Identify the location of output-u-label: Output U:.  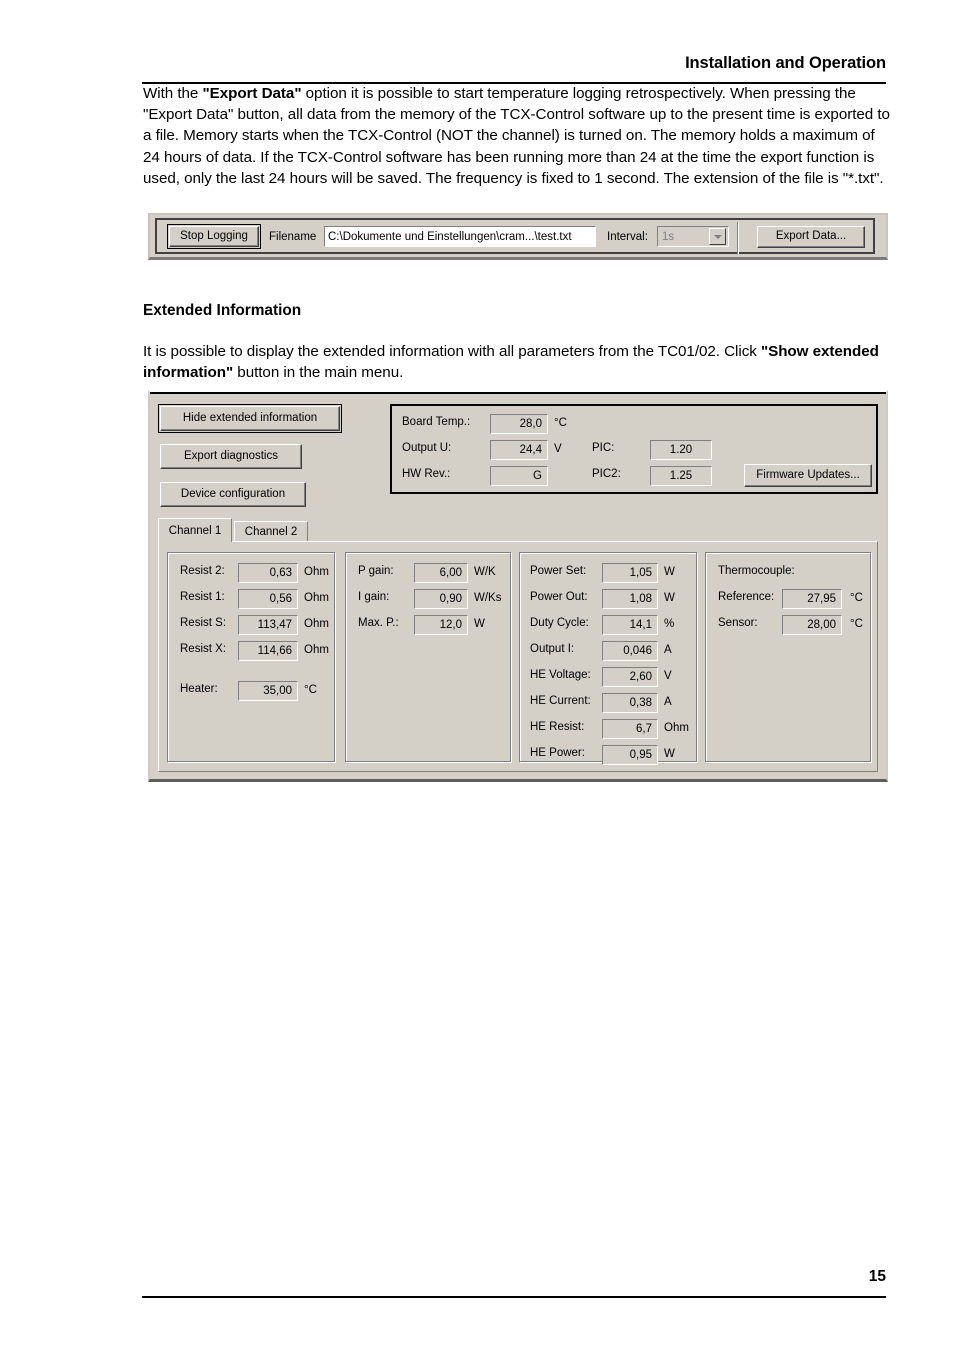
(427, 448).